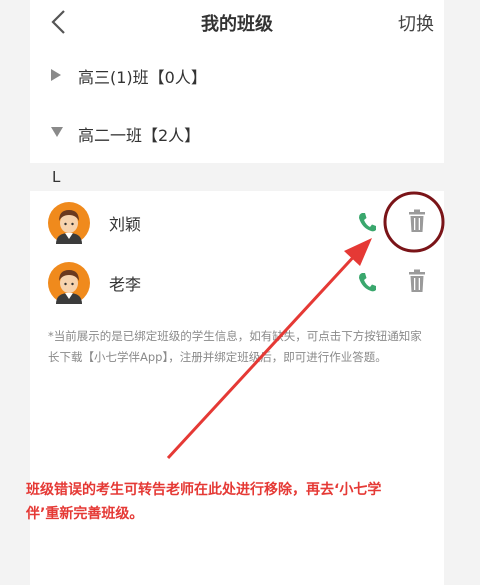  I want to click on group-divider, so click(237, 177).